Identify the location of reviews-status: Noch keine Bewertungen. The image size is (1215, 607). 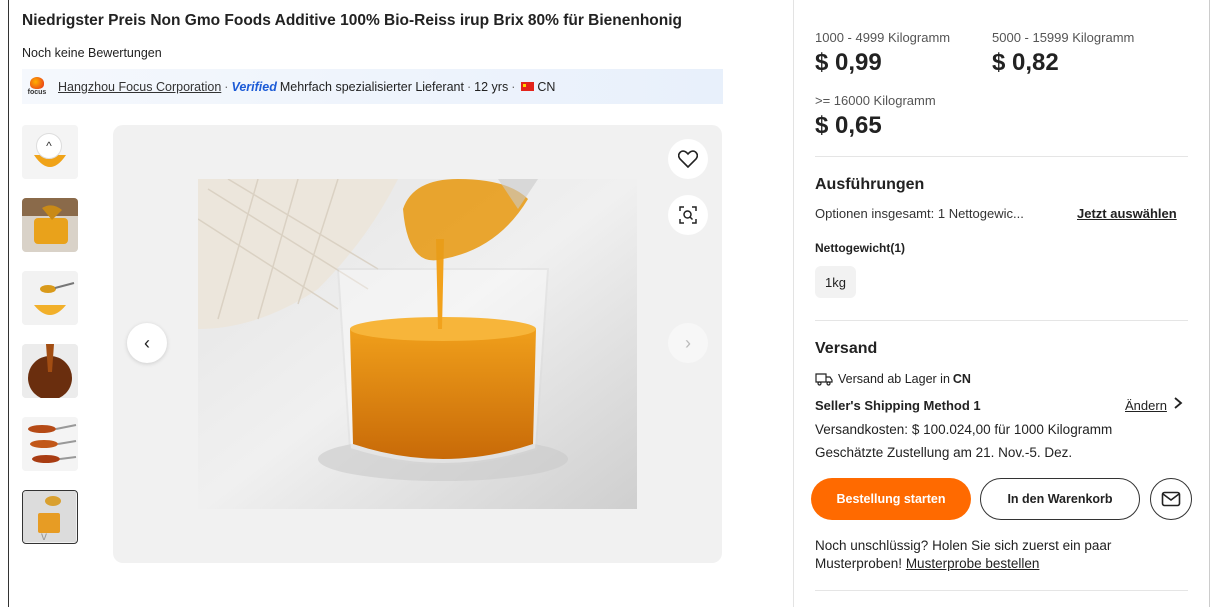
(92, 53).